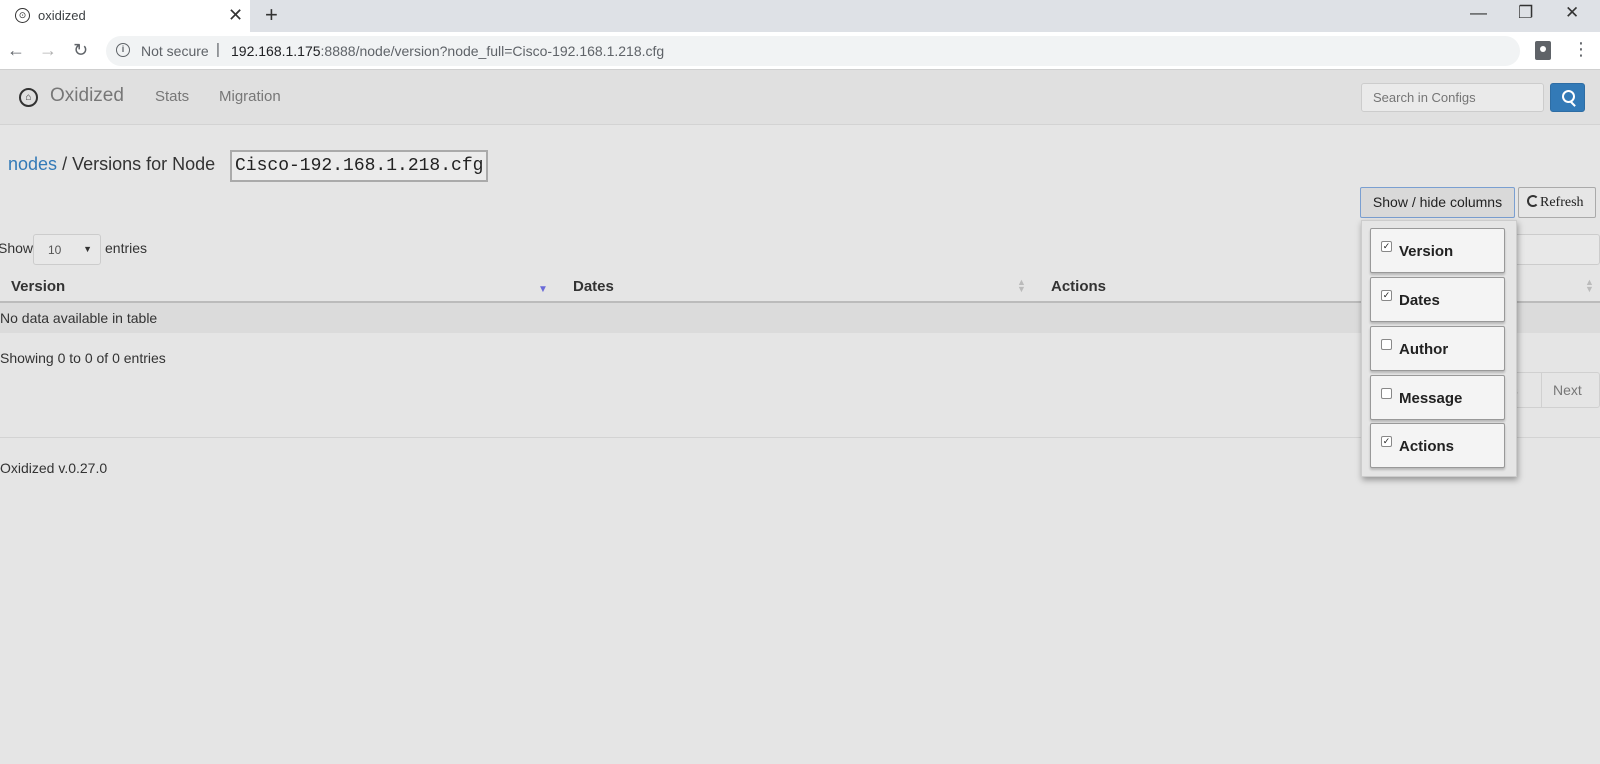 Image resolution: width=1600 pixels, height=764 pixels. Describe the element at coordinates (1543, 50) in the screenshot. I see `extension-icon` at that location.